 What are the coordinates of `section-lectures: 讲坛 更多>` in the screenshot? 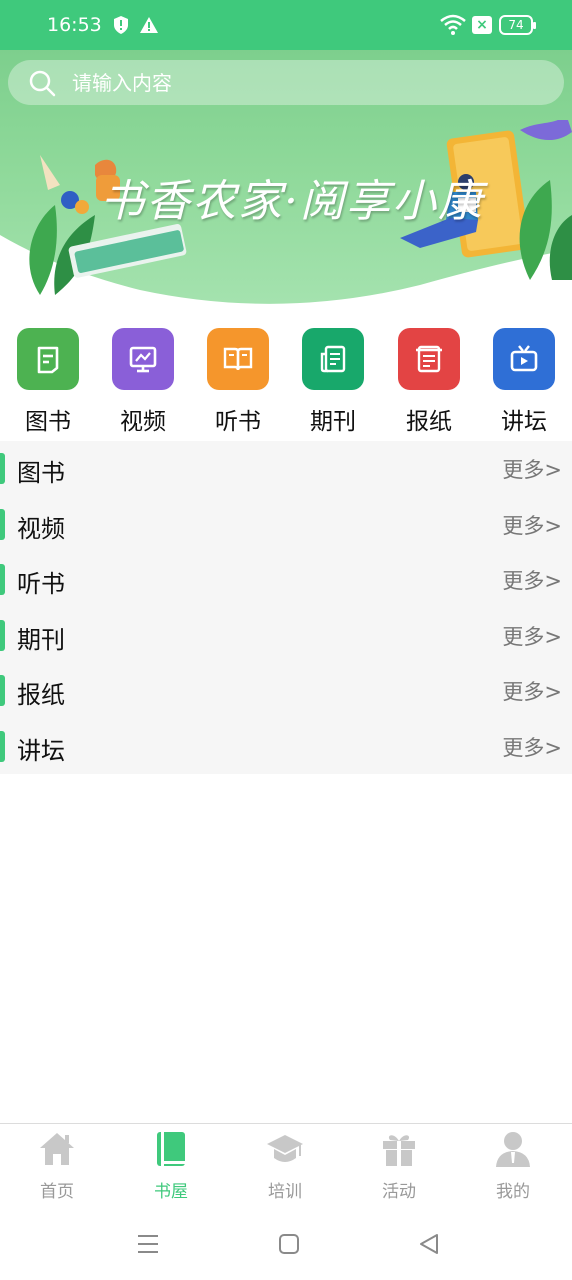 It's located at (286, 747).